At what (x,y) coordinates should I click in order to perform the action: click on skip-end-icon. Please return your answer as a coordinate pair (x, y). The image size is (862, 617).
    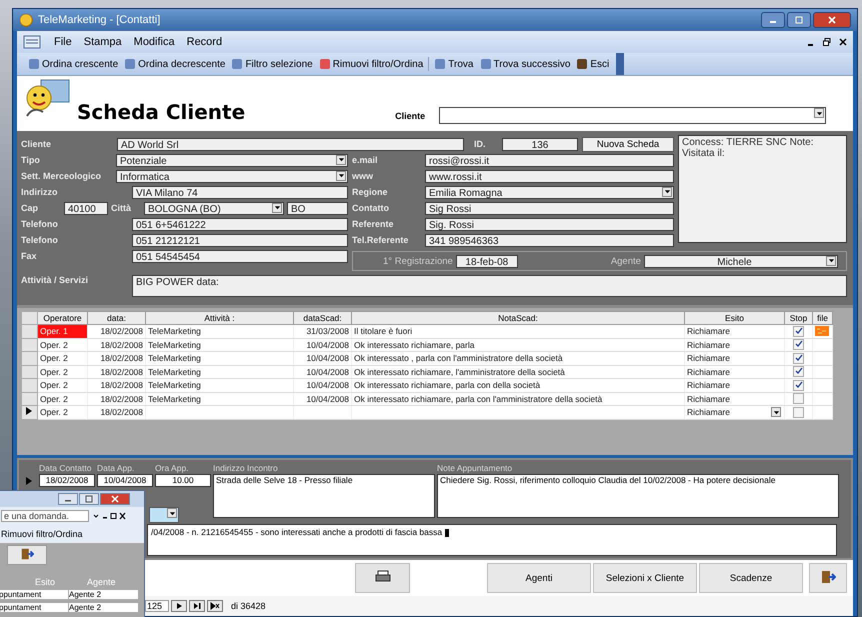
    Looking at the image, I should click on (197, 606).